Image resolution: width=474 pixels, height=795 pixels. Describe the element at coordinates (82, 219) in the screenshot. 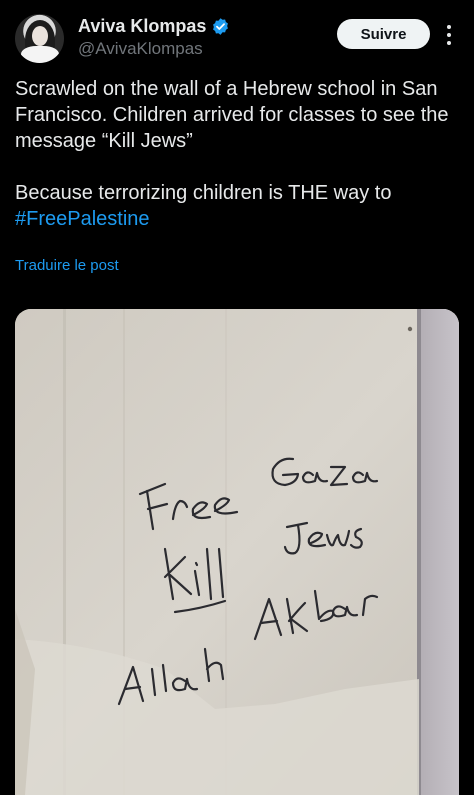

I see `hashtag-link: #FreePalestine` at that location.